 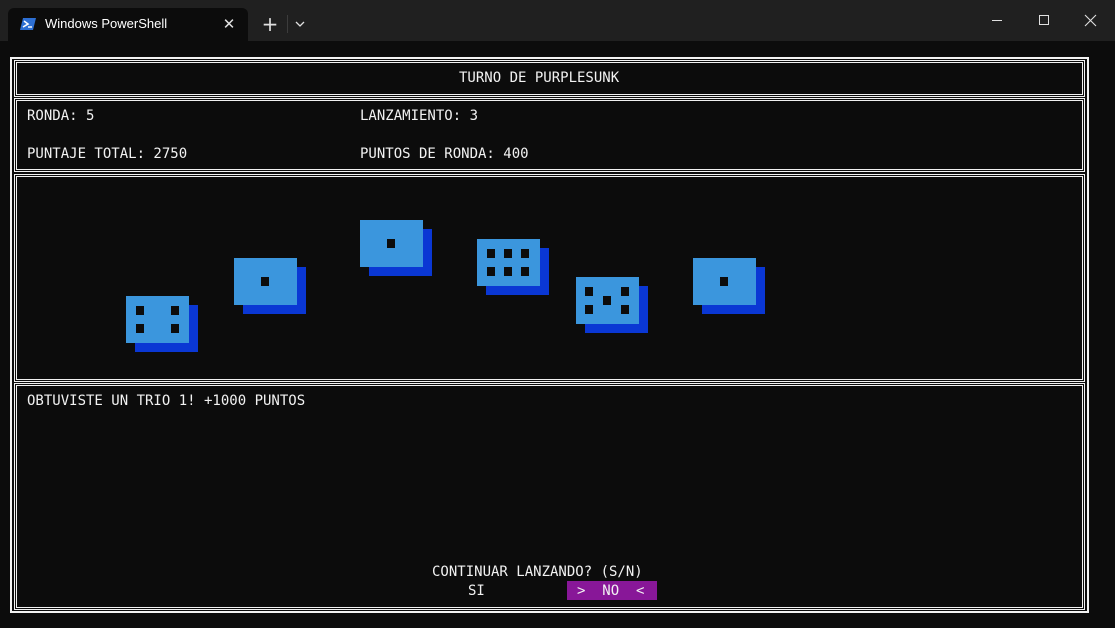 What do you see at coordinates (28, 24) in the screenshot?
I see `powershell-icon` at bounding box center [28, 24].